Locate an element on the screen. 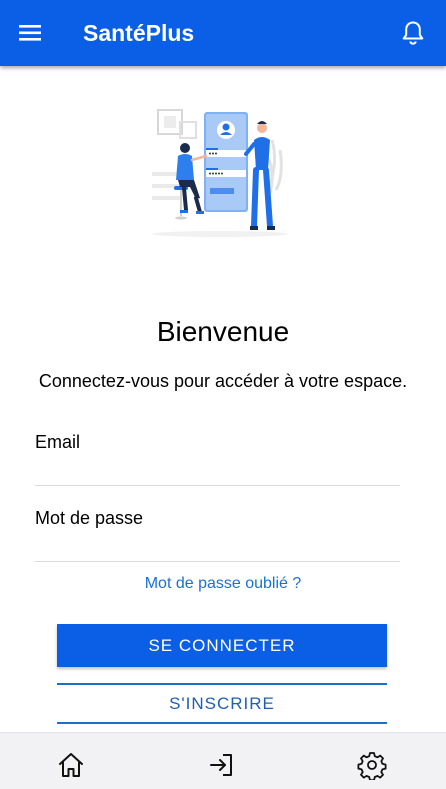  login-icon is located at coordinates (222, 765).